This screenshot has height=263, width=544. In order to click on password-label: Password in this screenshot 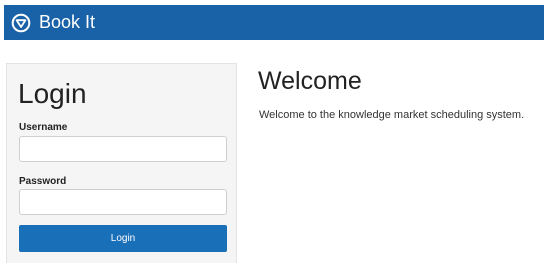, I will do `click(43, 181)`.